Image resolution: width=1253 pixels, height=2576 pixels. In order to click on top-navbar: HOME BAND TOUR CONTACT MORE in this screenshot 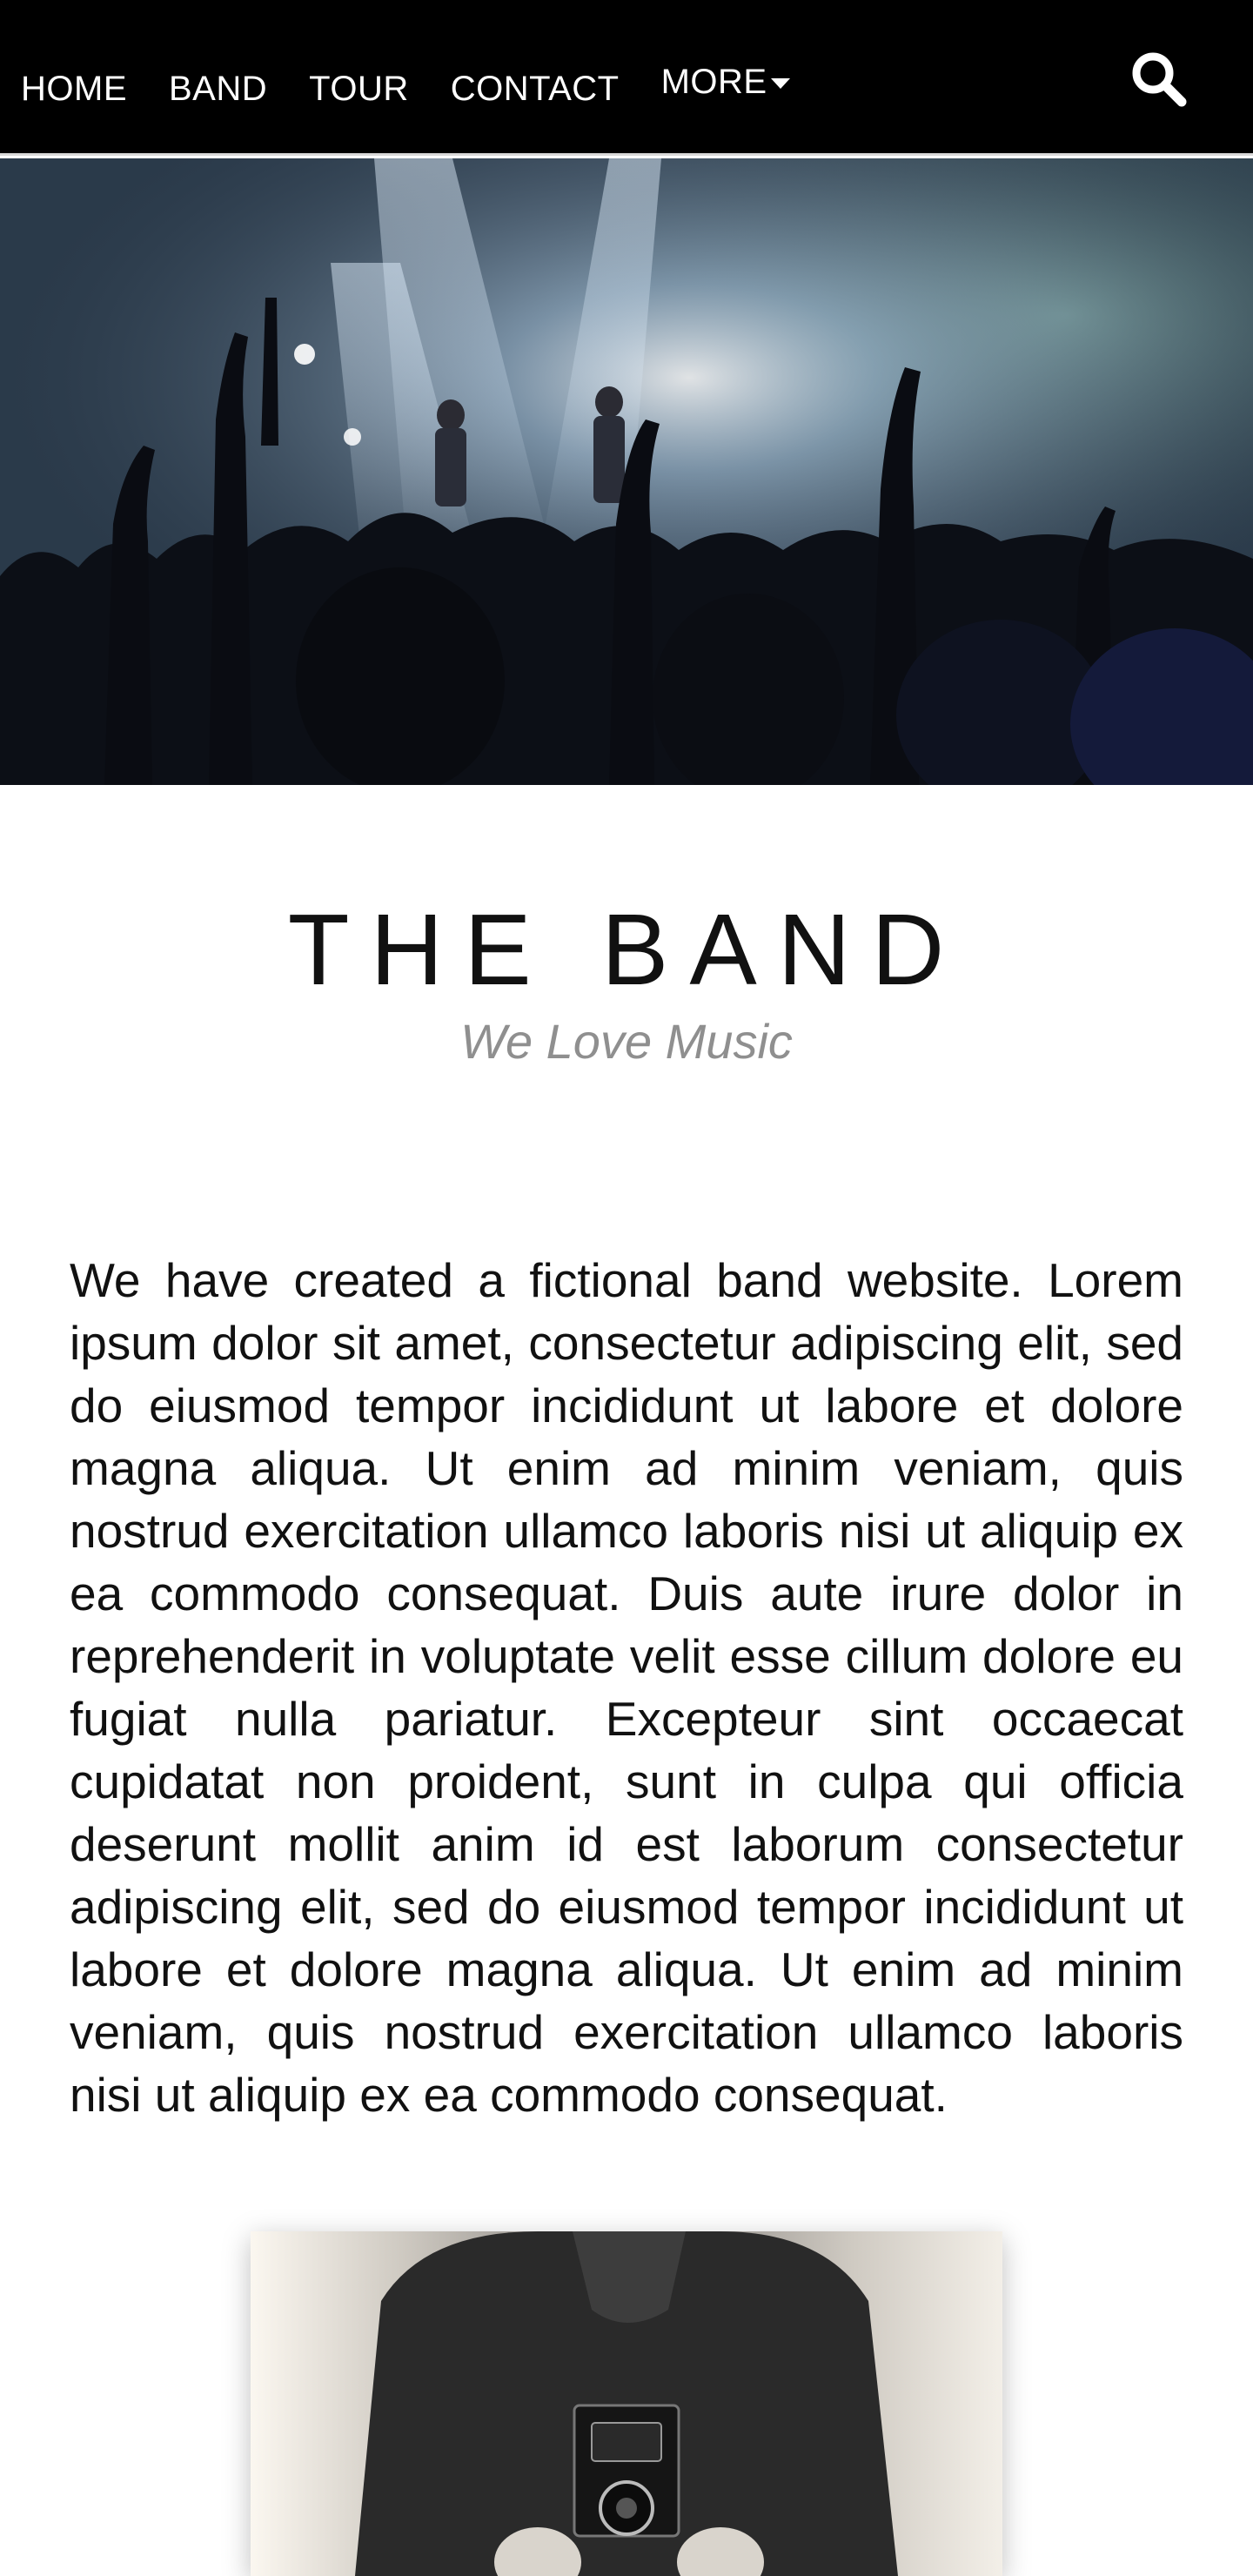, I will do `click(626, 78)`.